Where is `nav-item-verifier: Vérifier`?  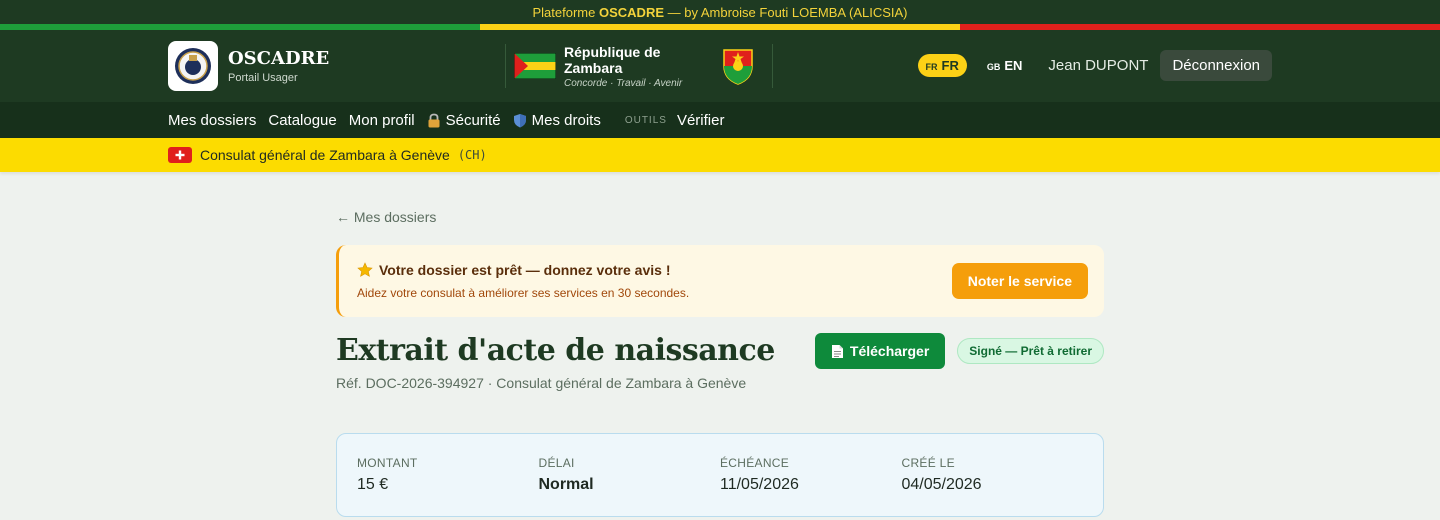
nav-item-verifier: Vérifier is located at coordinates (701, 120).